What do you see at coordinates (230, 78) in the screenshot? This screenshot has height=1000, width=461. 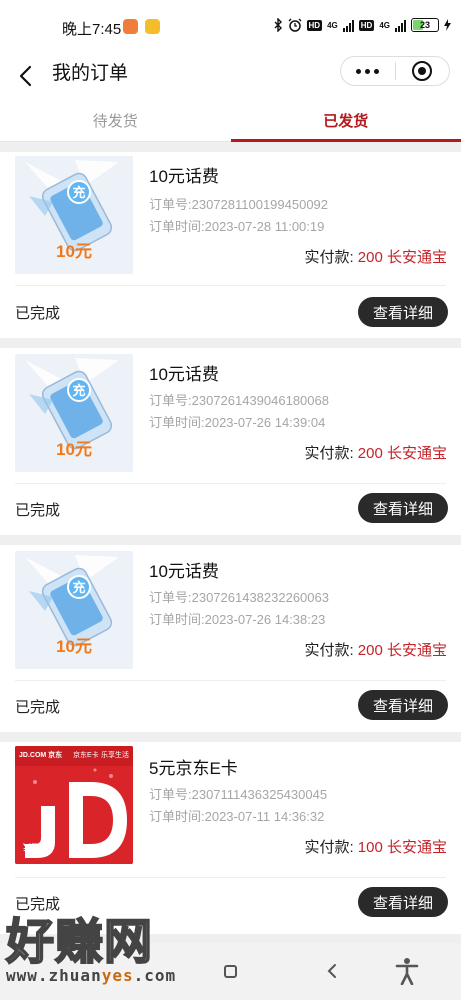 I see `title-bar: 我的订单` at bounding box center [230, 78].